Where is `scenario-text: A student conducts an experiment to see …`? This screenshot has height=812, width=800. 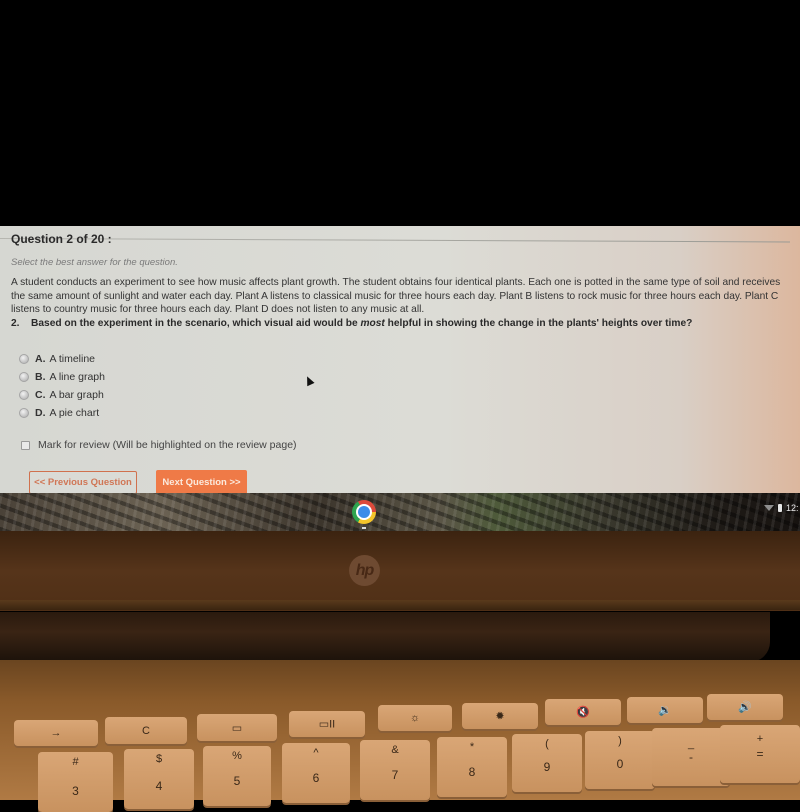
scenario-text: A student conducts an experiment to see … is located at coordinates (396, 296).